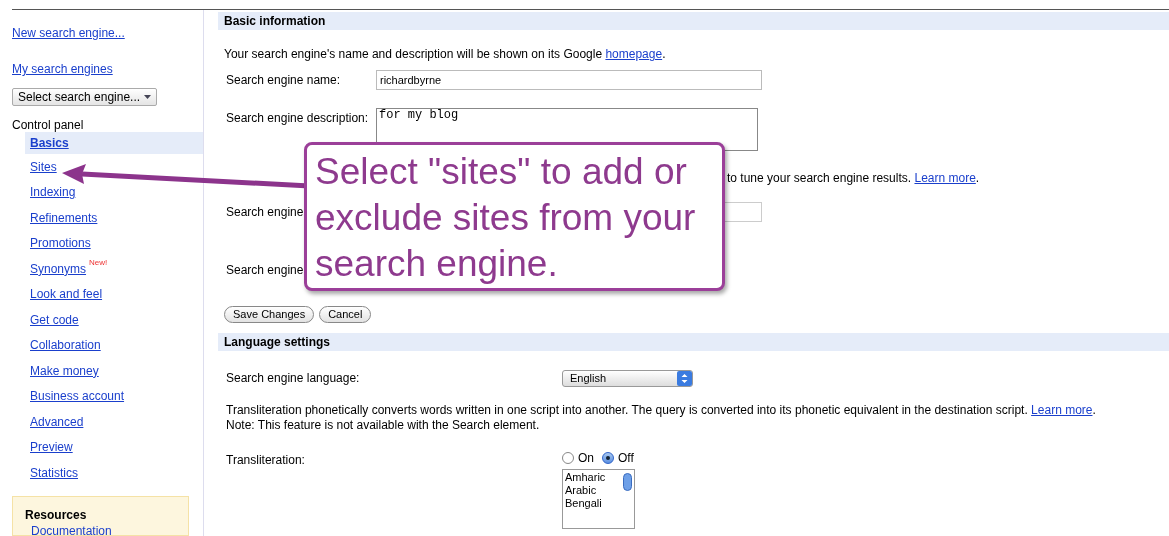  Describe the element at coordinates (64, 370) in the screenshot. I see `sidebar-link: Make money` at that location.